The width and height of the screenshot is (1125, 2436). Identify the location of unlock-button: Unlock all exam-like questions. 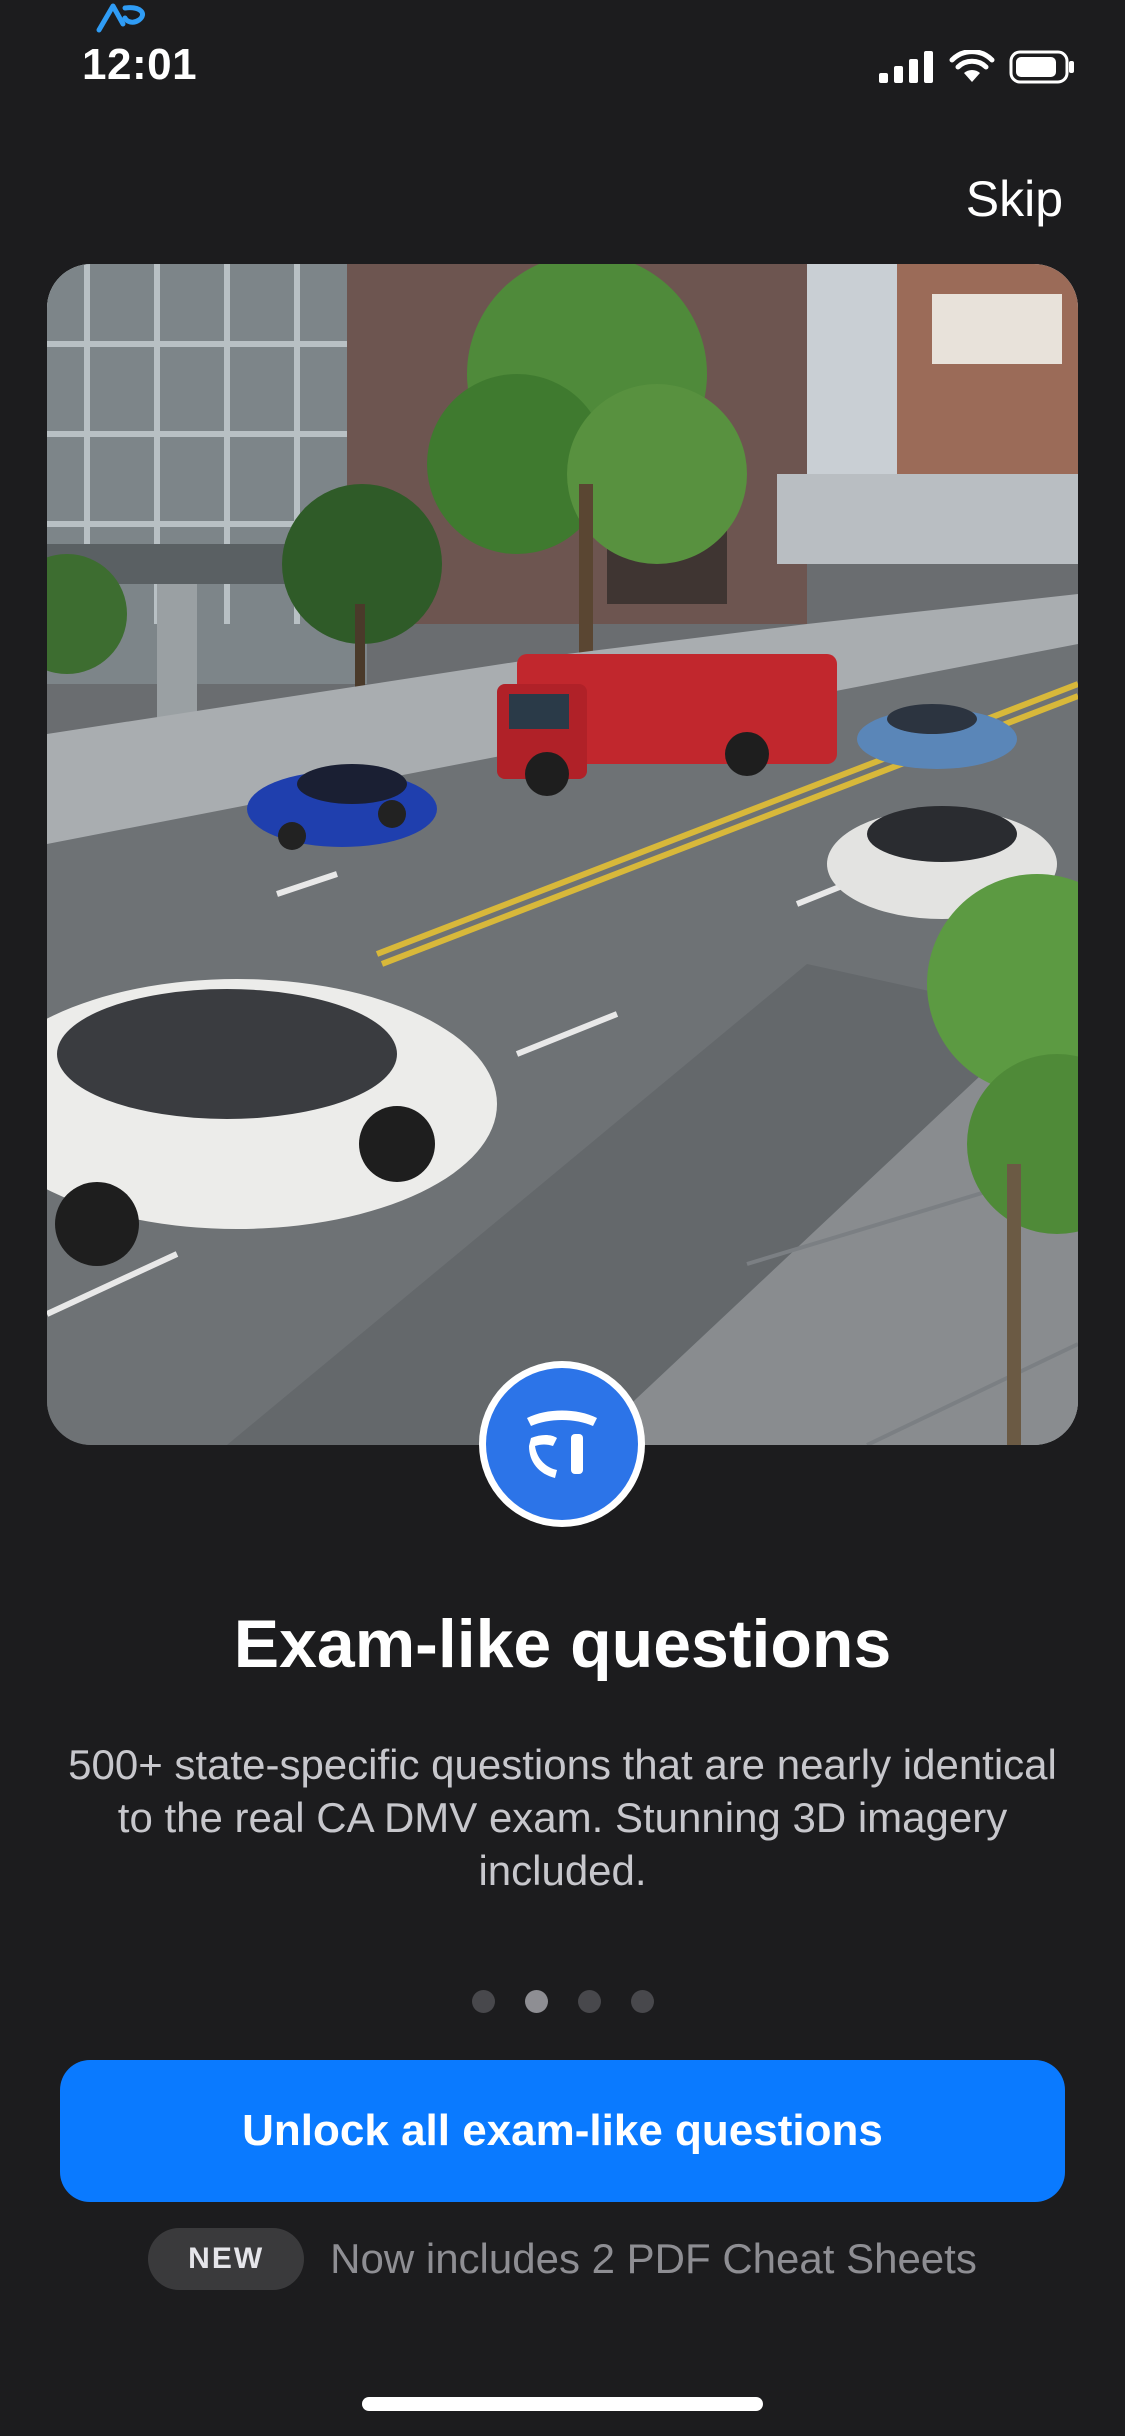
(562, 2131).